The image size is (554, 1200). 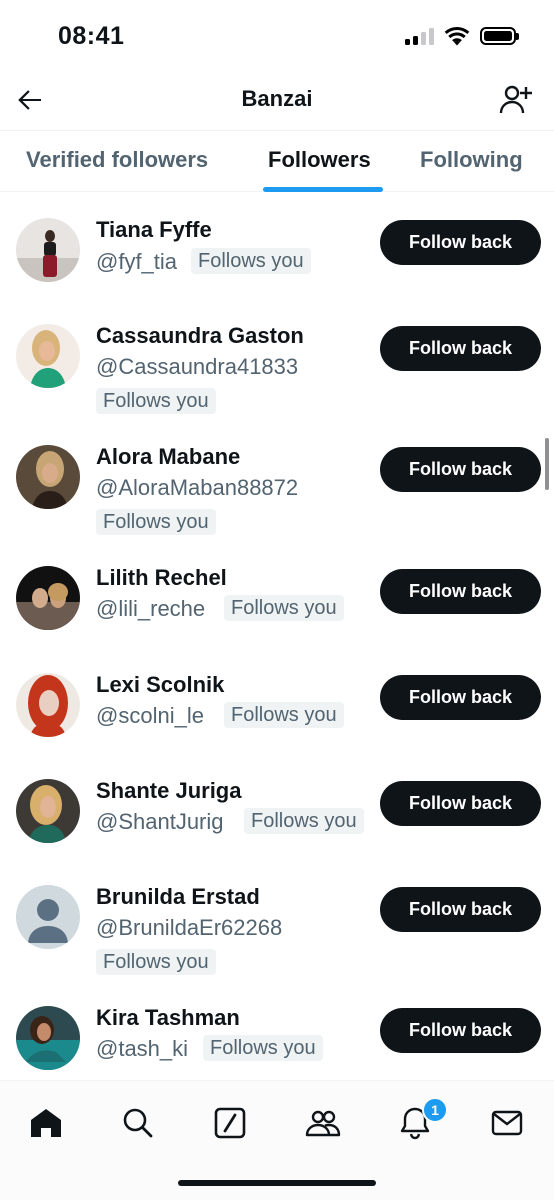 I want to click on status-icons, so click(x=462, y=36).